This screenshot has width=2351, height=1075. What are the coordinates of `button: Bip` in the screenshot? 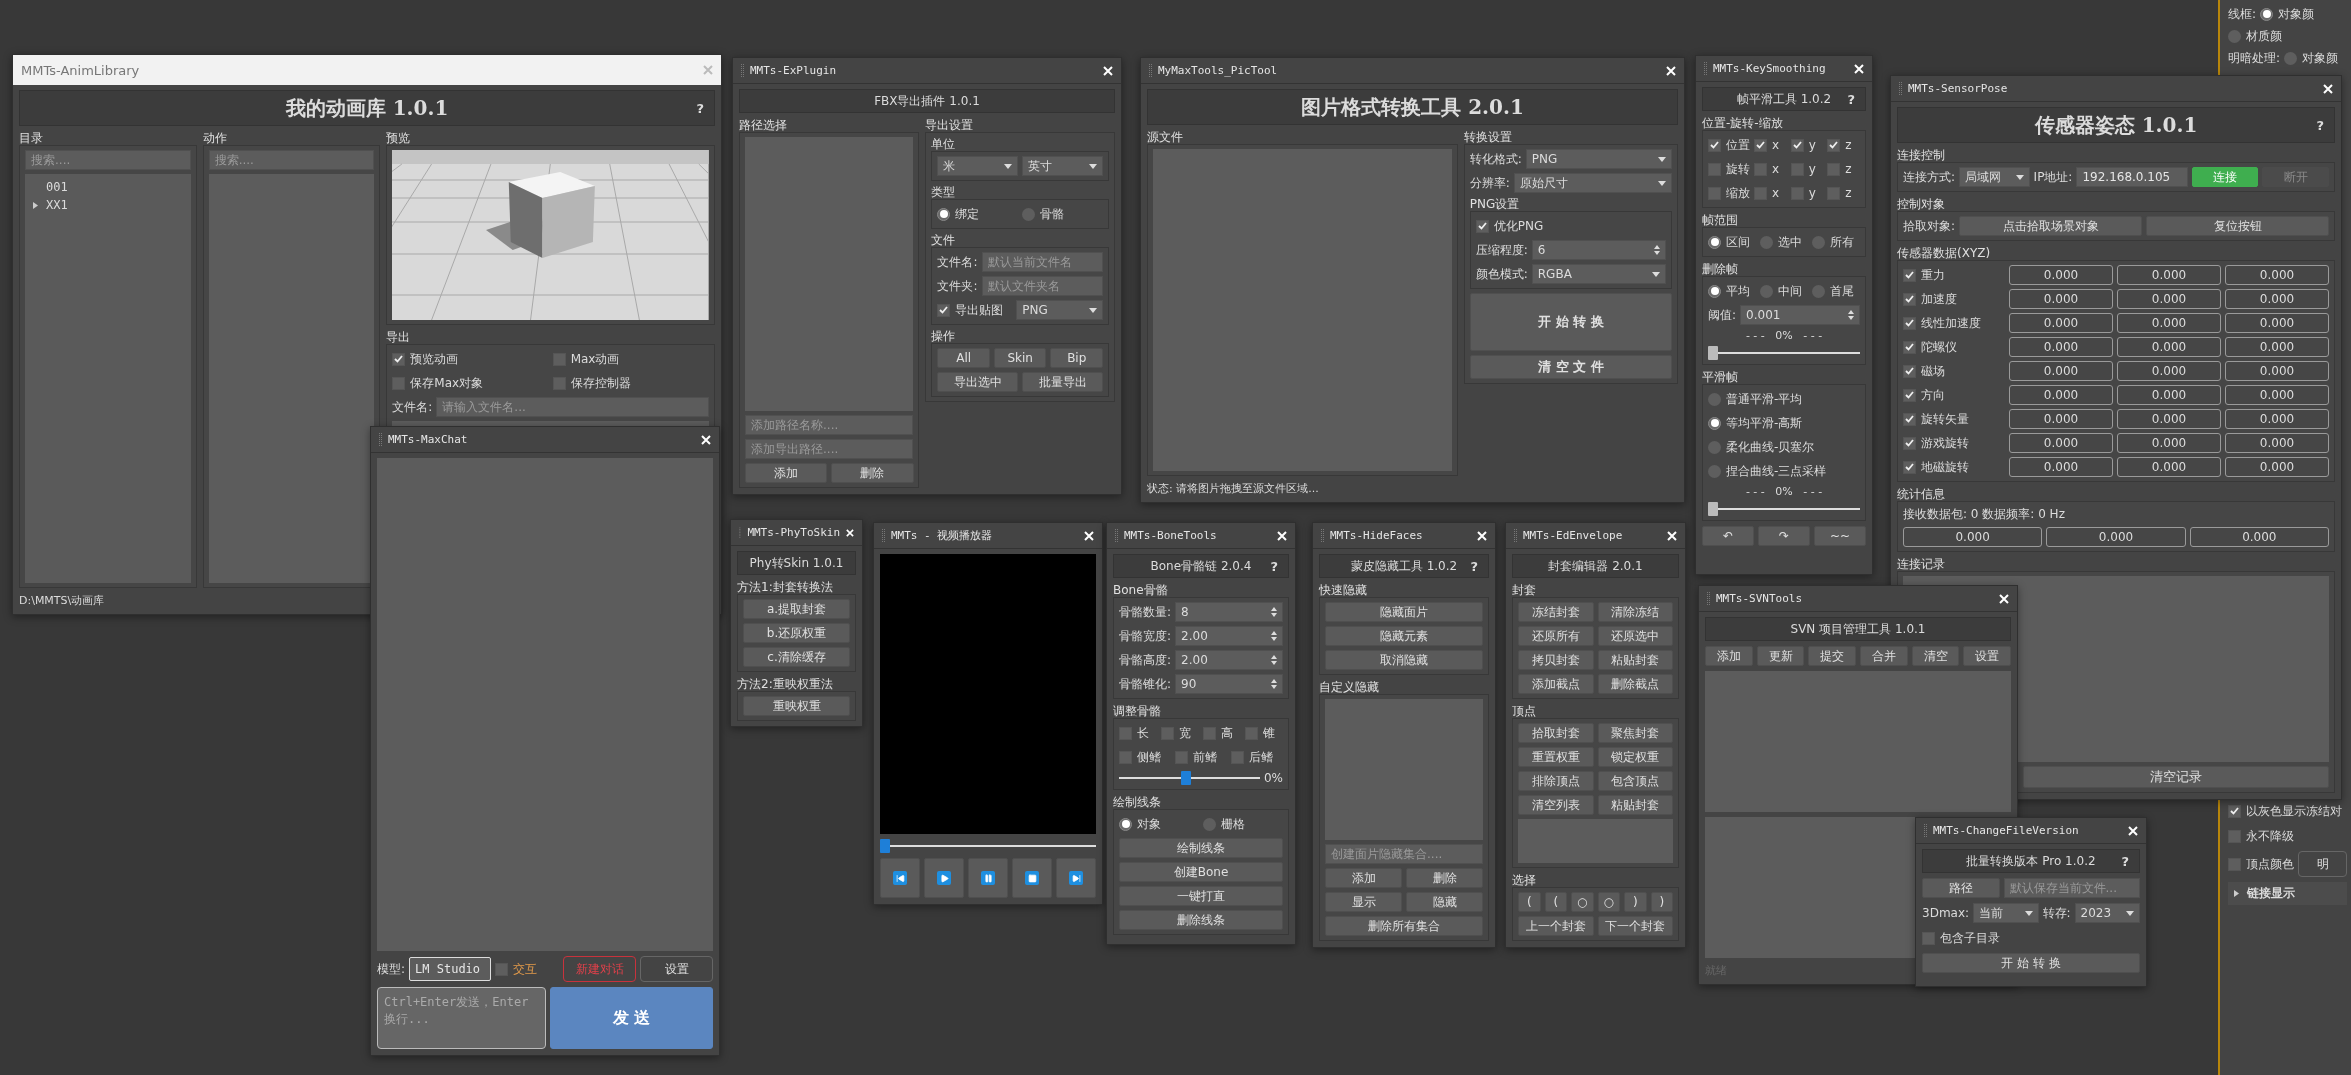 It's located at (1076, 358).